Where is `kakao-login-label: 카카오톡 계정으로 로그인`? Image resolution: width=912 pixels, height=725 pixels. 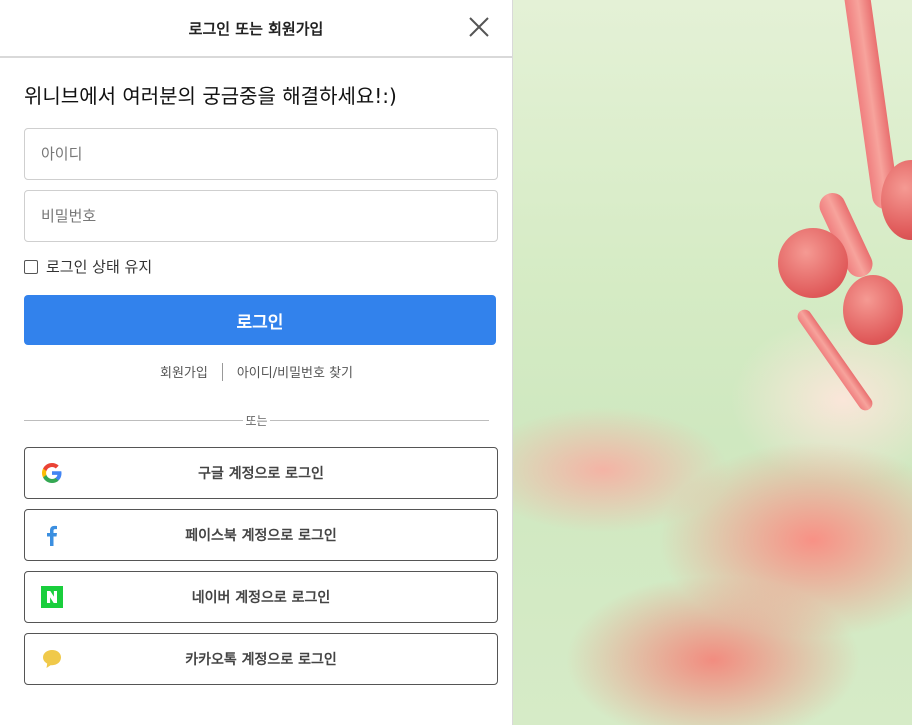
kakao-login-label: 카카오톡 계정으로 로그인 is located at coordinates (261, 660).